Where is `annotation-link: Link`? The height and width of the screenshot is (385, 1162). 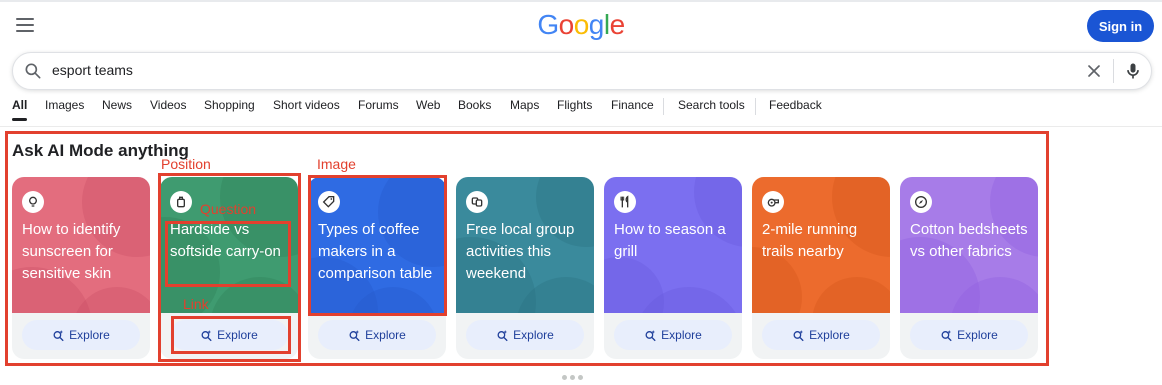 annotation-link: Link is located at coordinates (196, 304).